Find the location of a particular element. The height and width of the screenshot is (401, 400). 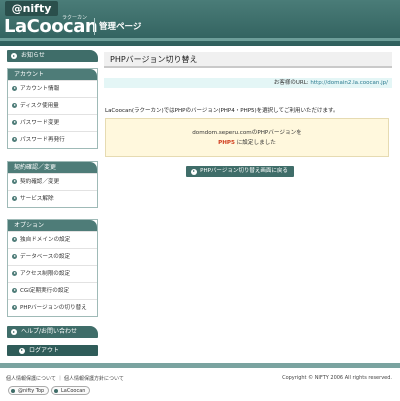

sidebar-item-disk-usage: ディスク使用量 is located at coordinates (52, 105).